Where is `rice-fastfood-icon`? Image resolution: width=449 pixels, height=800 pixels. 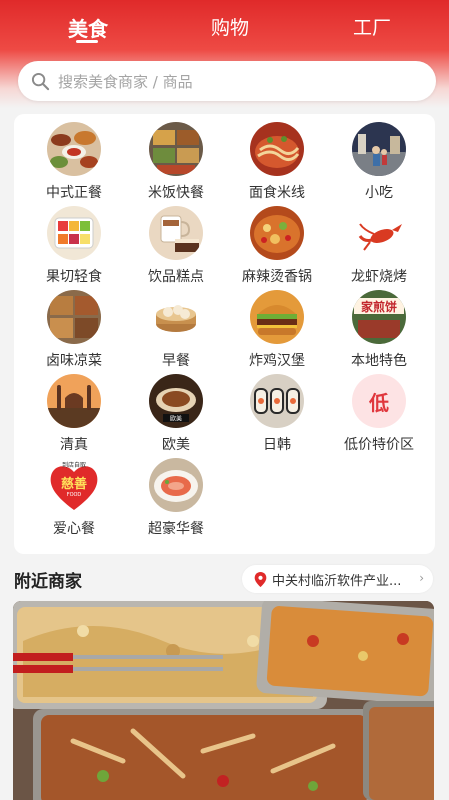
rice-fastfood-icon is located at coordinates (176, 149).